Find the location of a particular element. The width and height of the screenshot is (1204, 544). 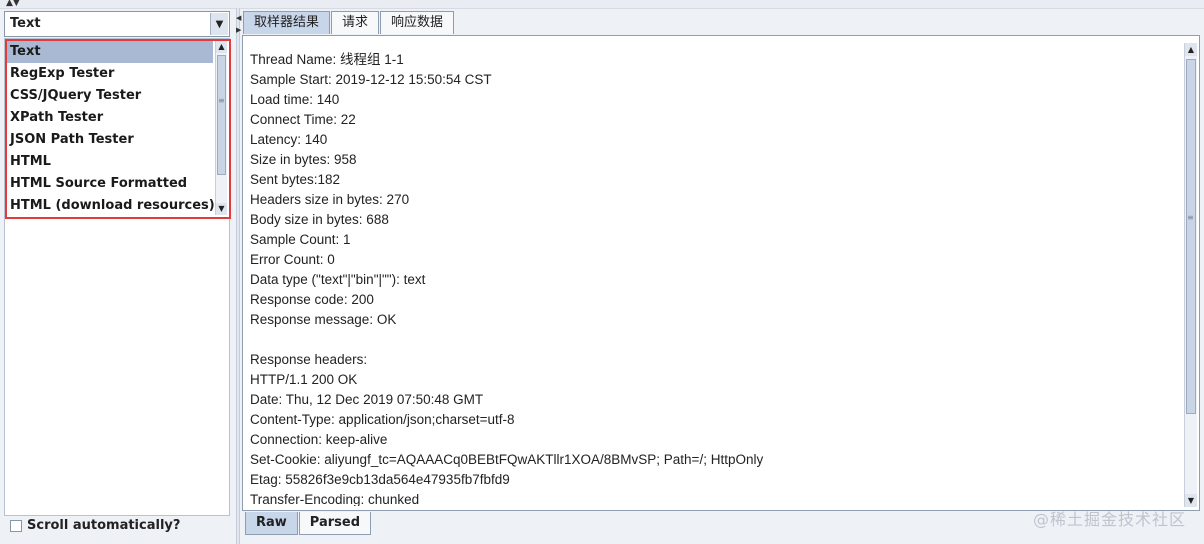

result-line is located at coordinates (715, 340).